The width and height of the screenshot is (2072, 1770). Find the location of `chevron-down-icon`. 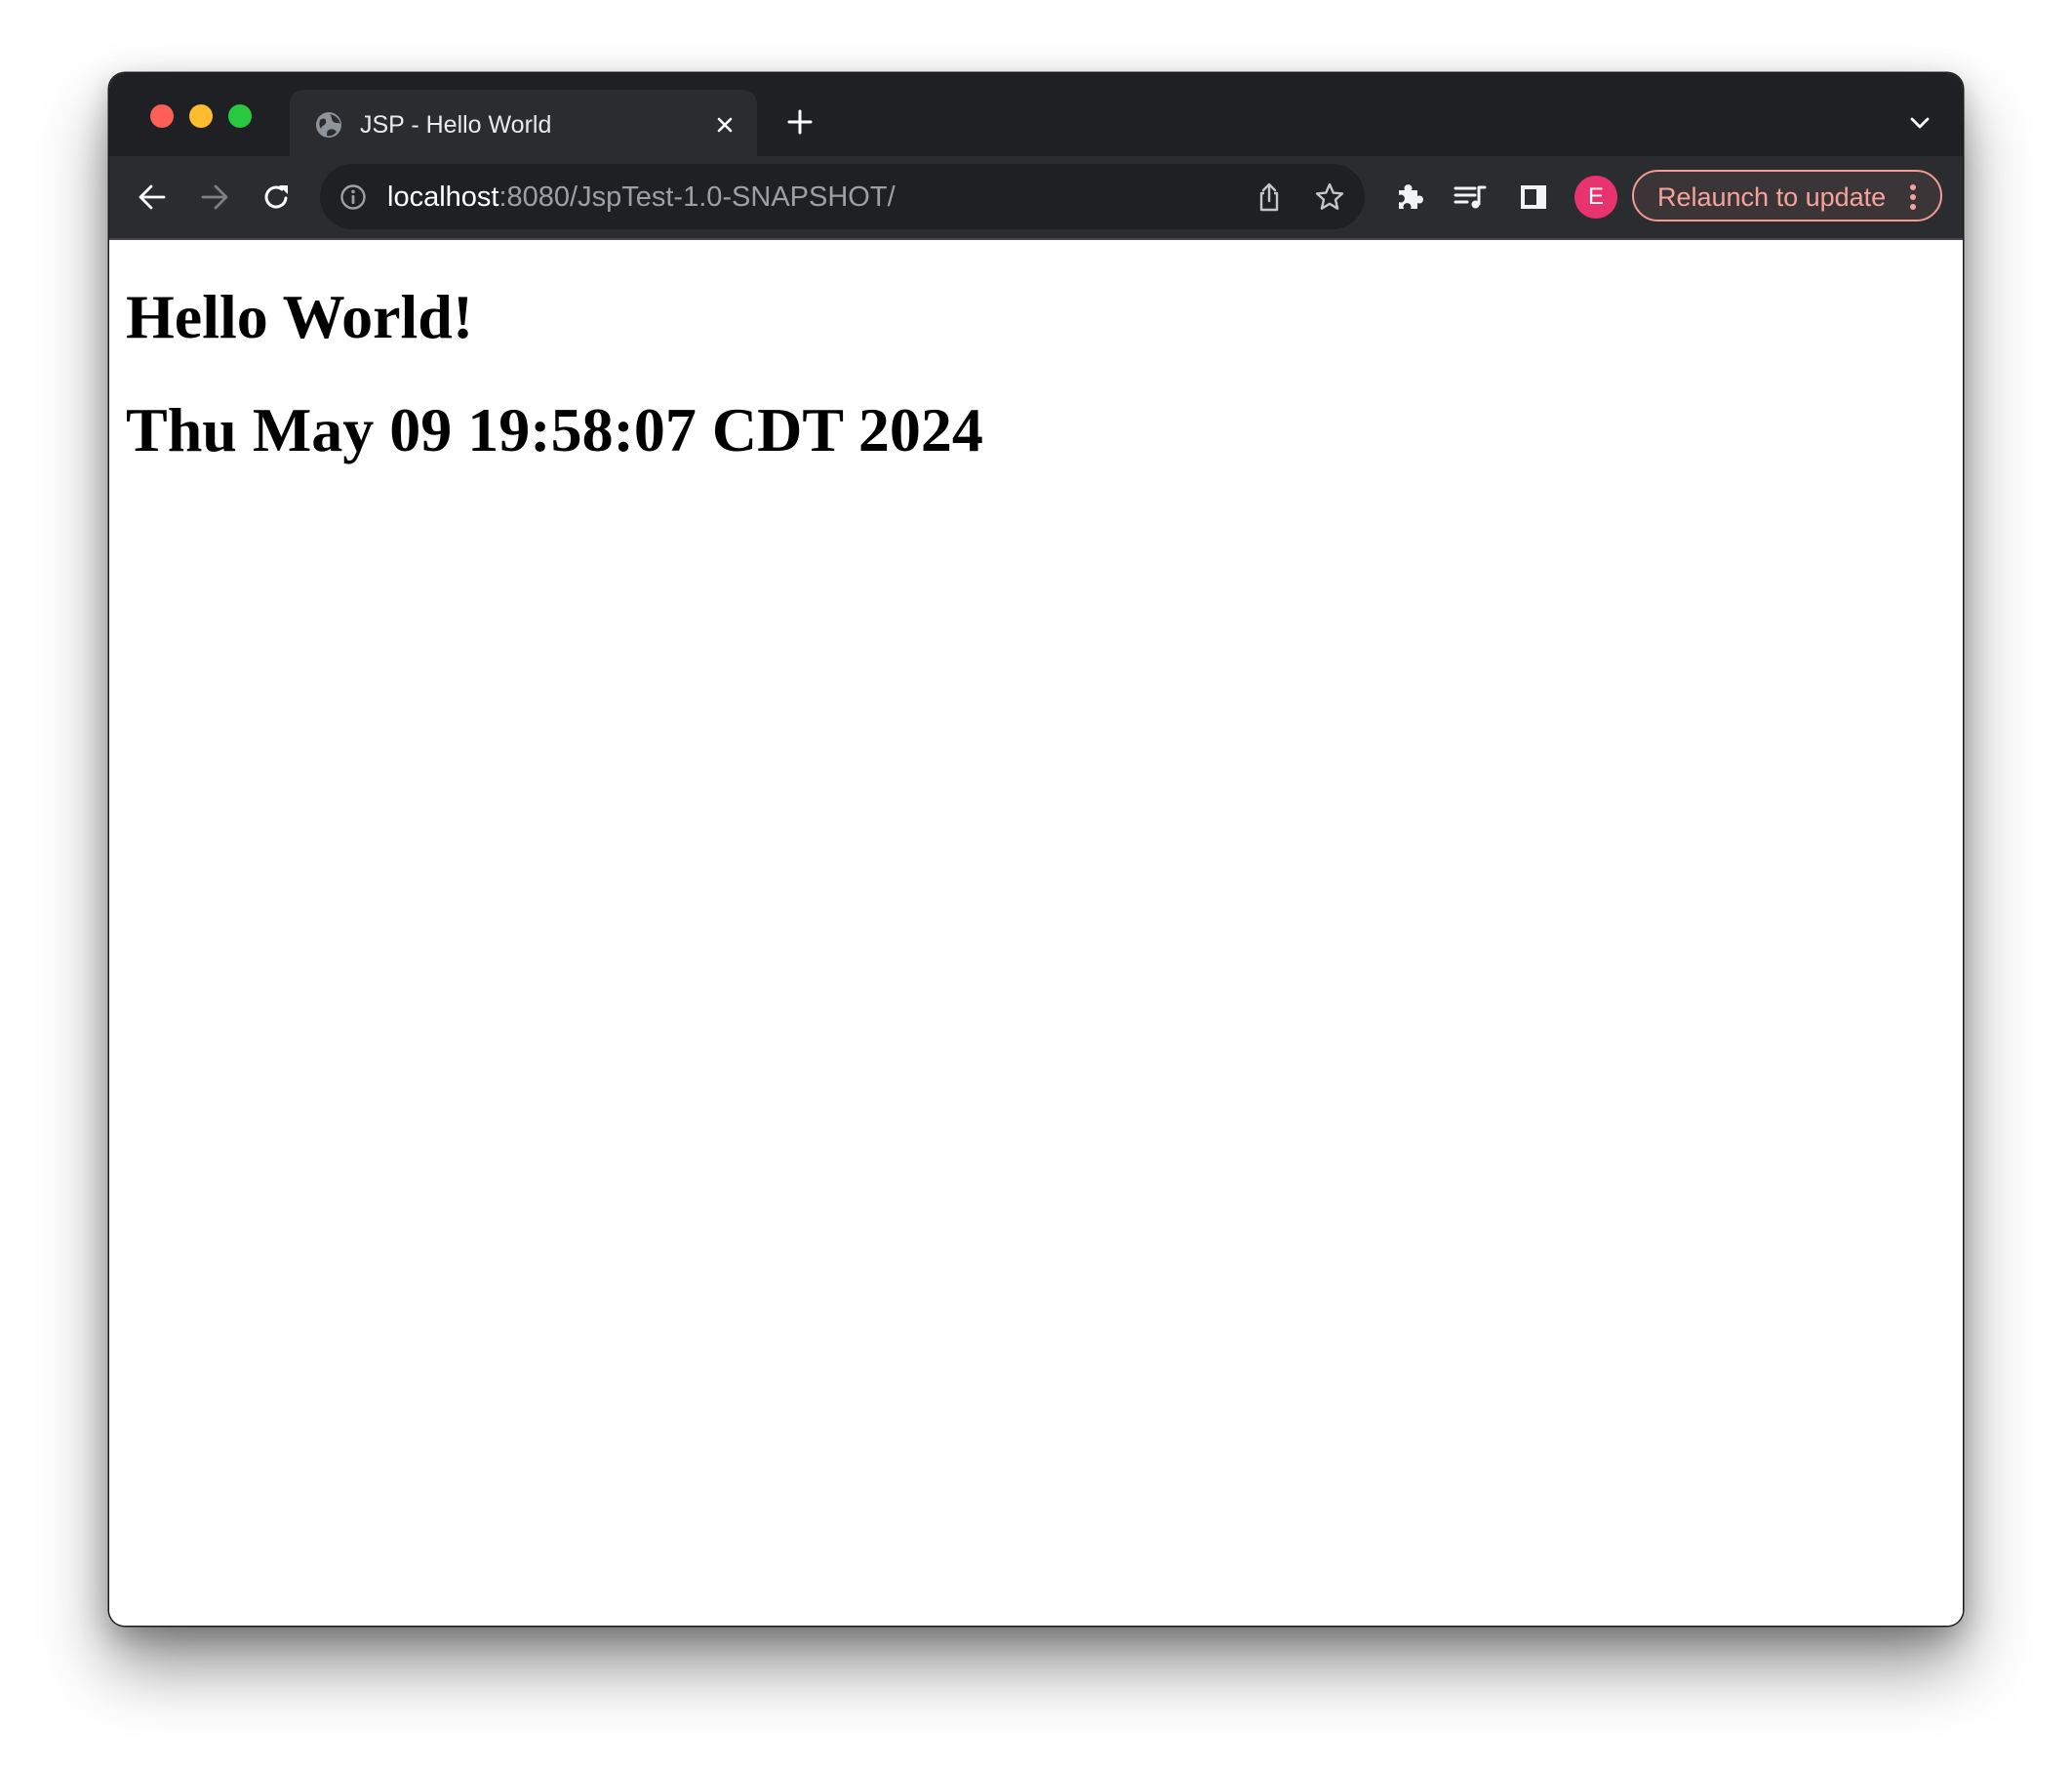

chevron-down-icon is located at coordinates (1920, 123).